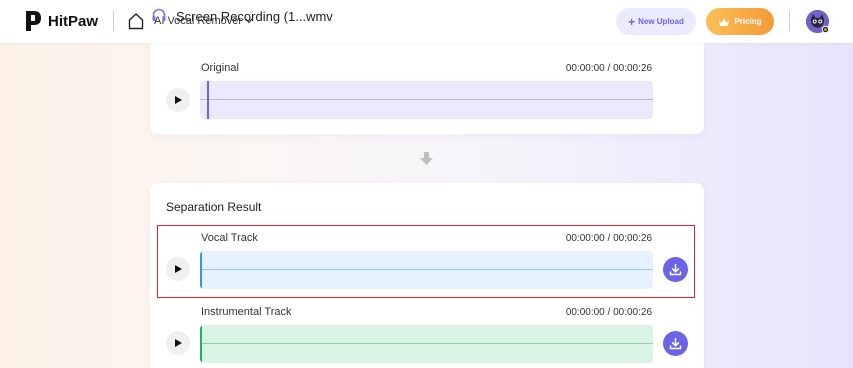  I want to click on home-icon, so click(136, 21).